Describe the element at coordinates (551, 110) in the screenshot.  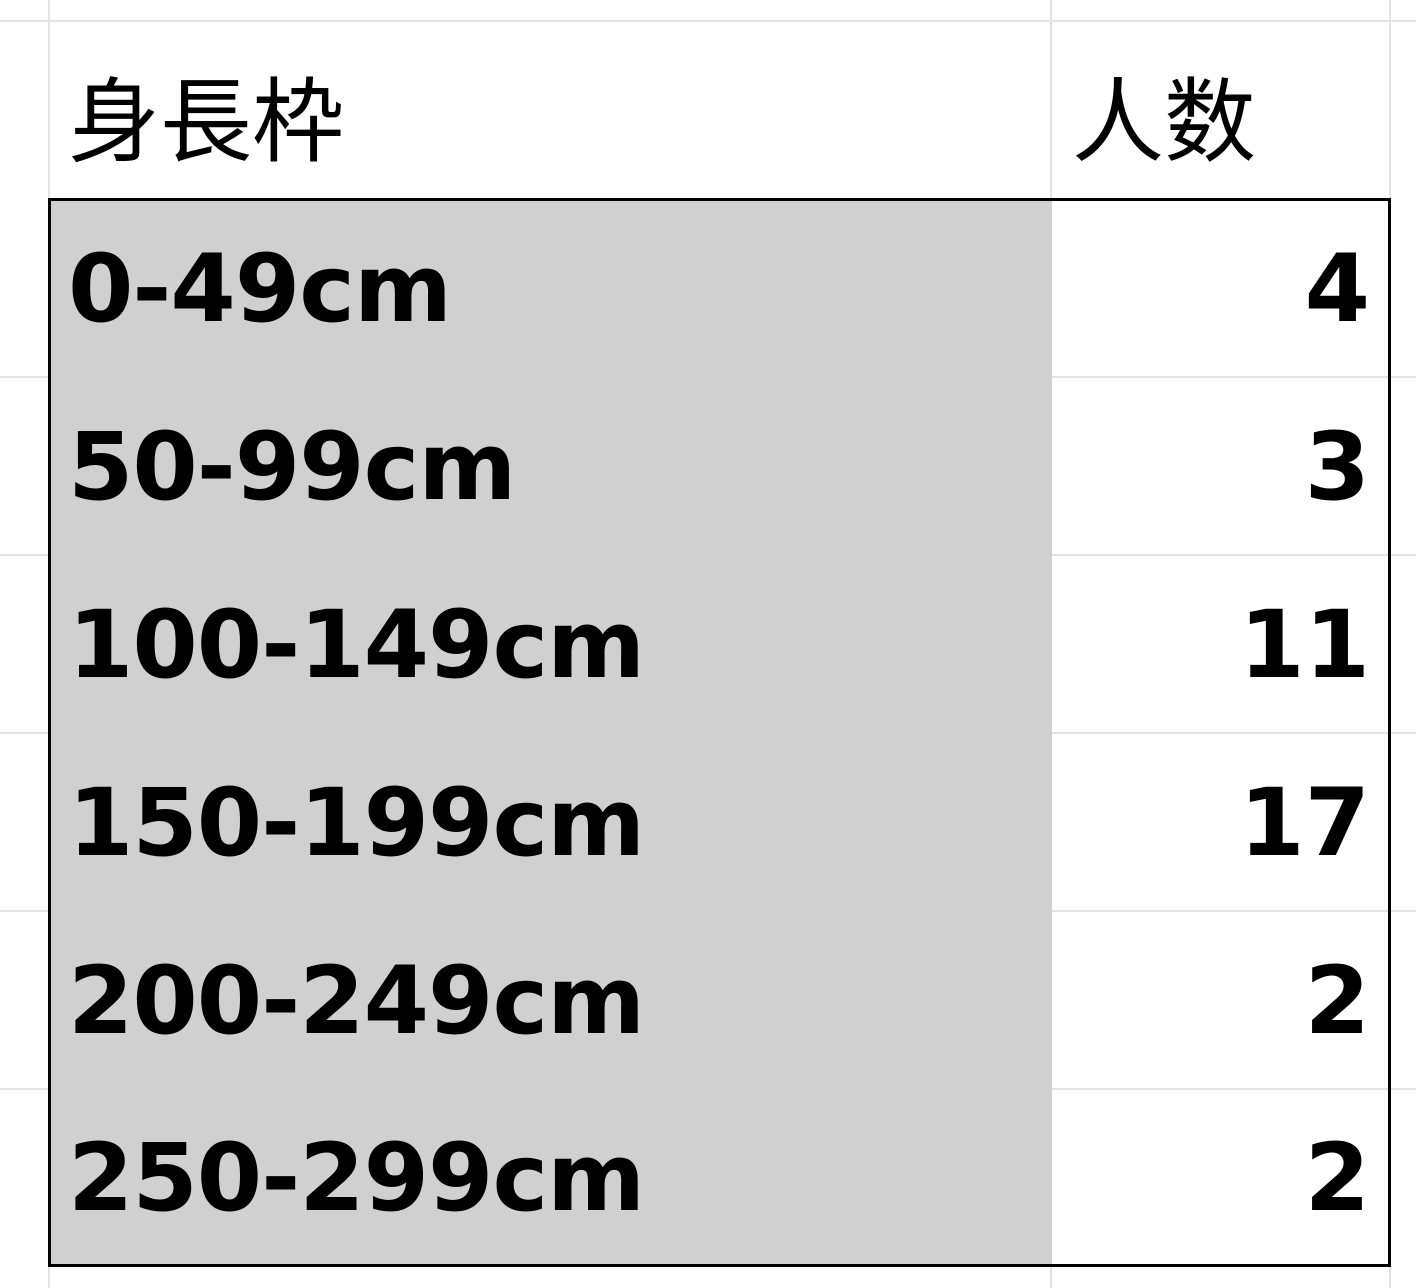
I see `header-cell-height-range: 身長枠` at that location.